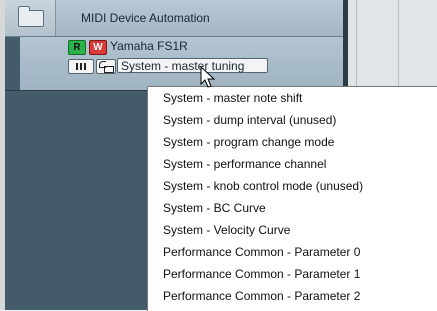  What do you see at coordinates (261, 274) in the screenshot?
I see `menu-item: Performance Common - Parameter 1` at bounding box center [261, 274].